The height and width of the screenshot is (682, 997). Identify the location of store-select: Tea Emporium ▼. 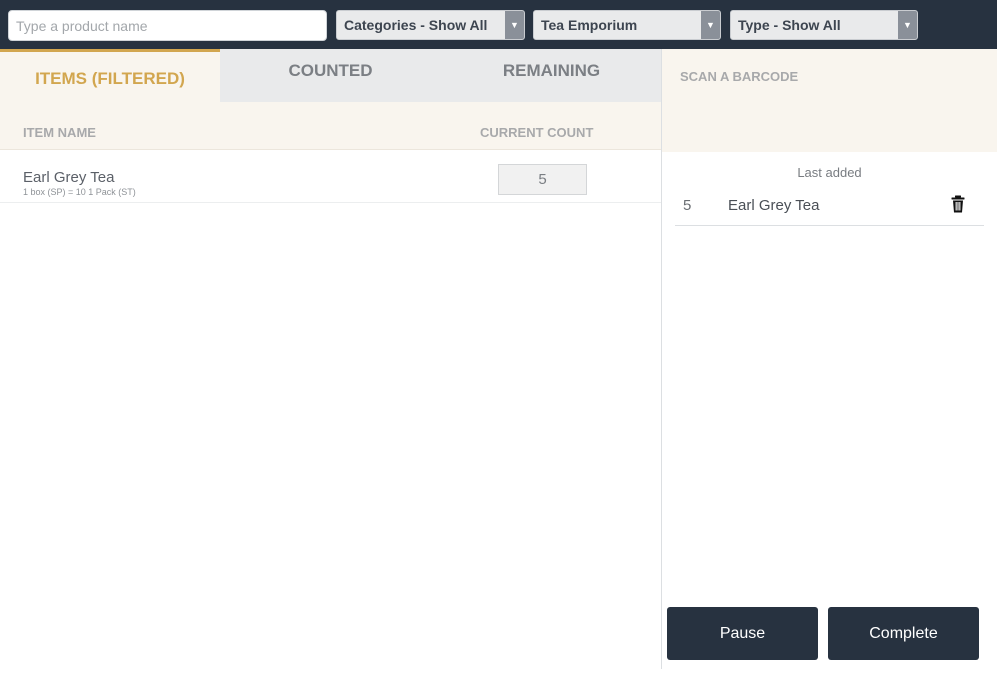
(627, 25).